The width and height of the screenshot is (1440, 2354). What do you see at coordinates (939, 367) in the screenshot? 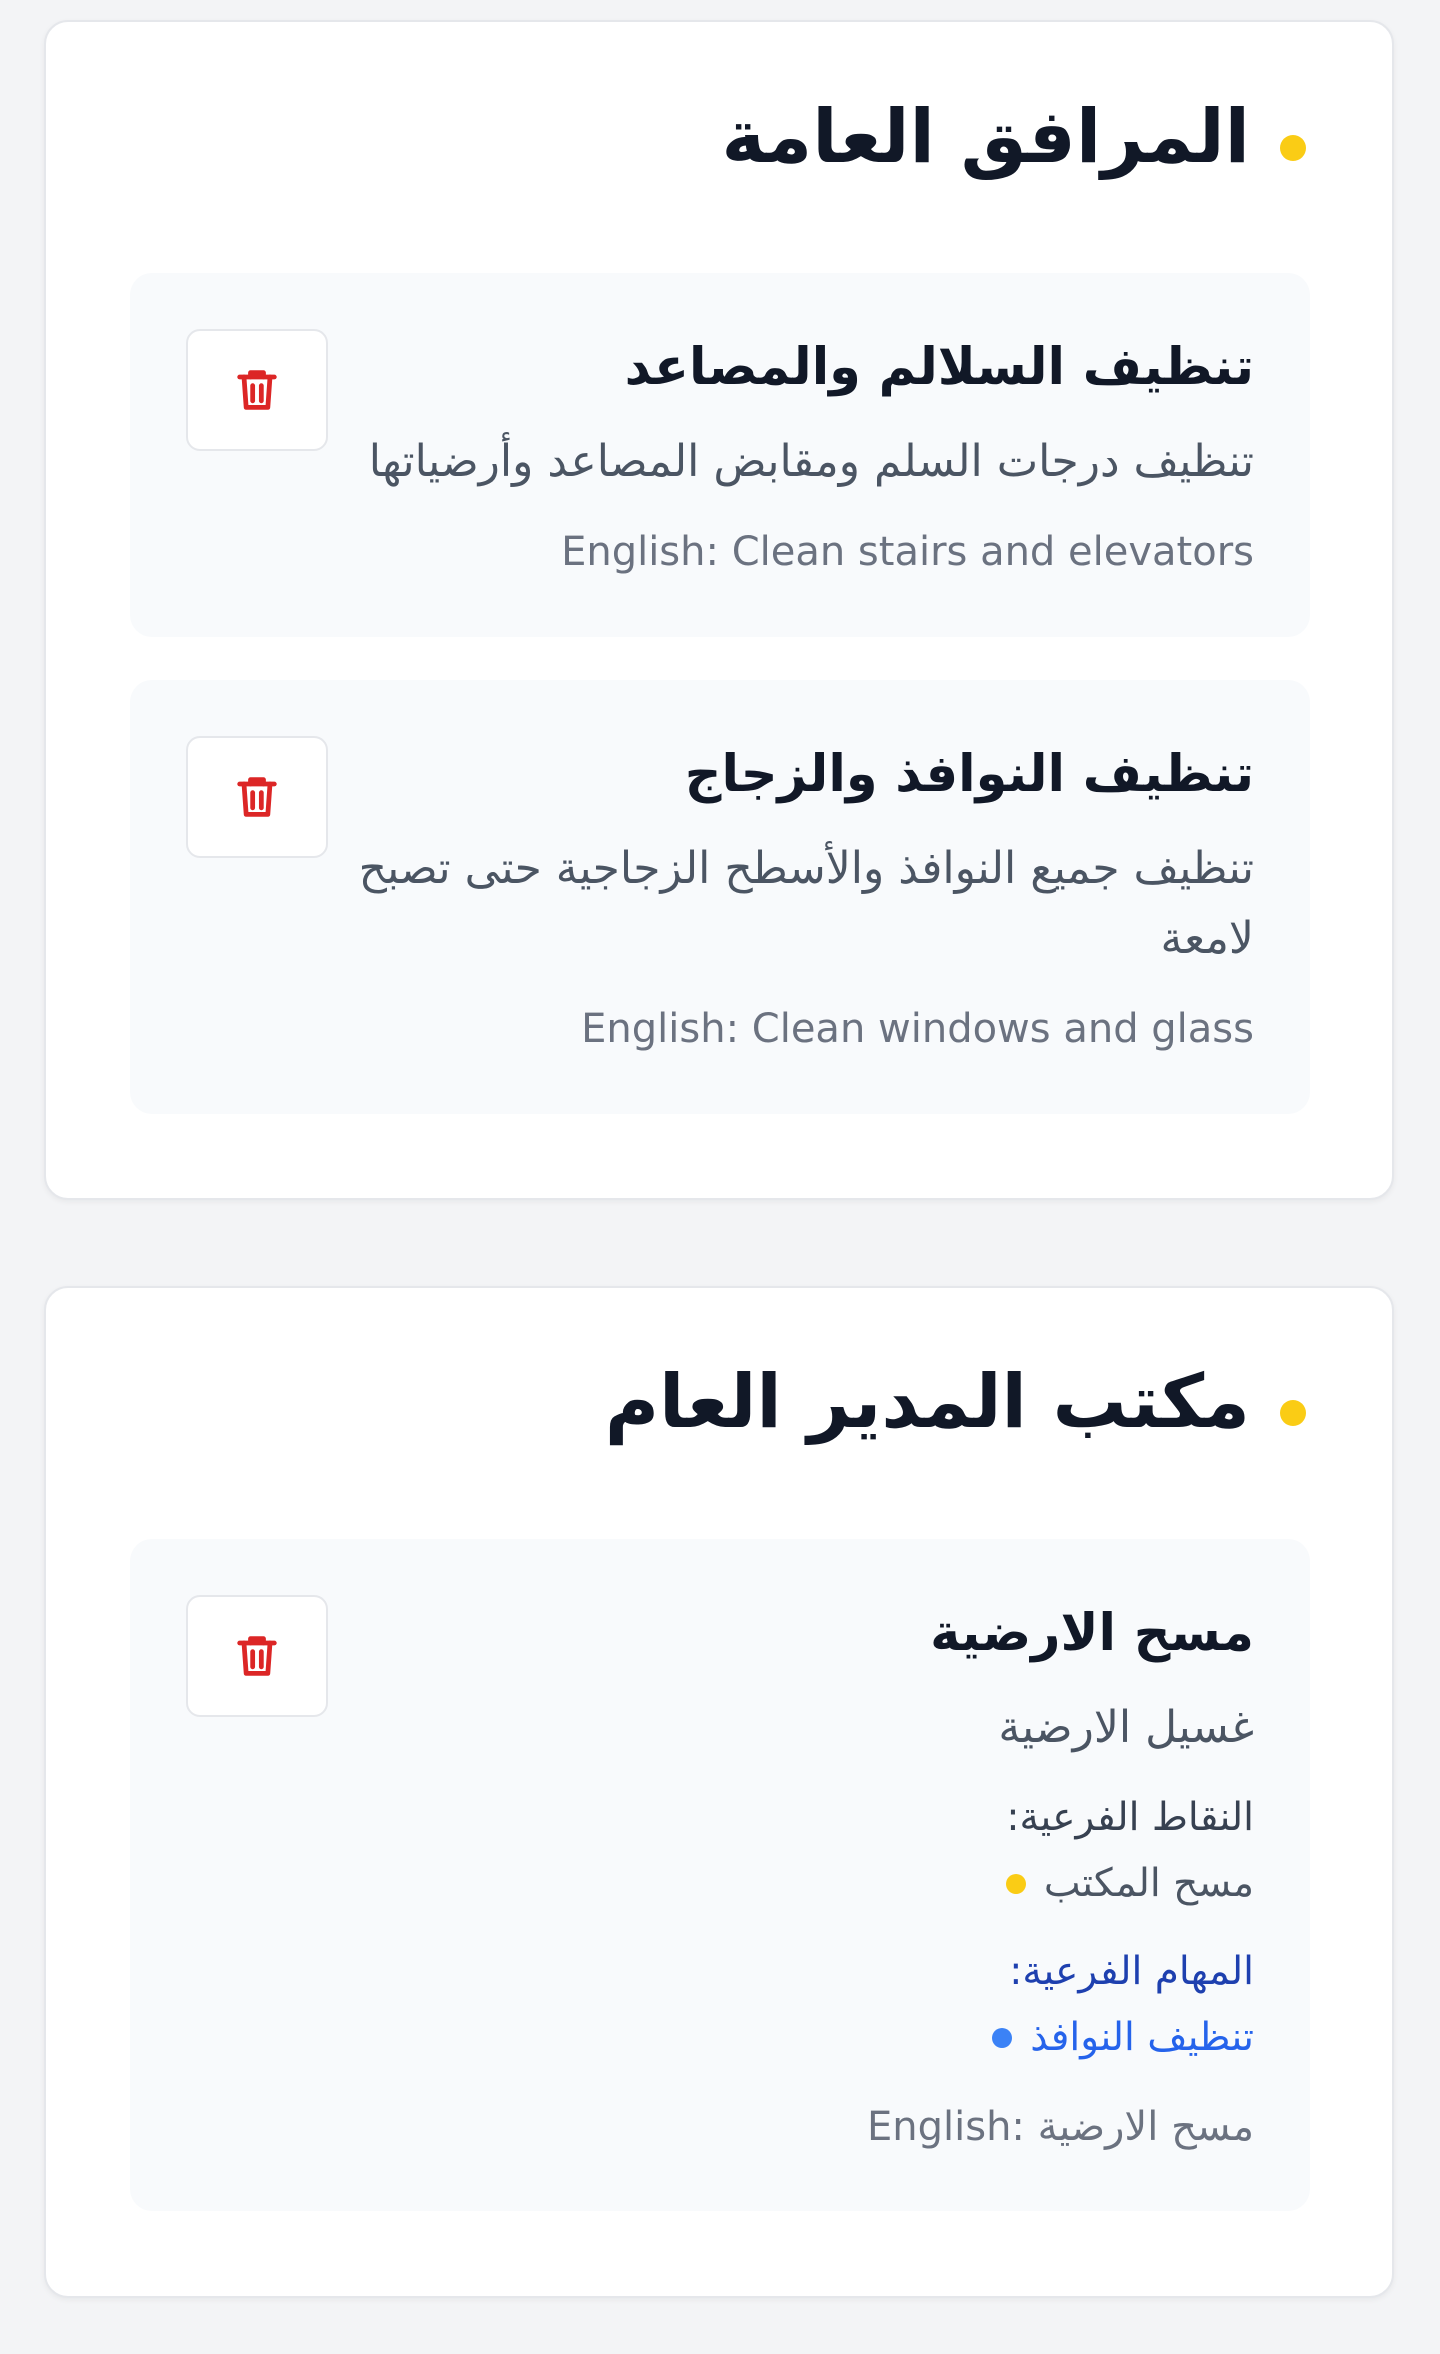
I see `task-title: تنظيف السلالم والمصاعد` at bounding box center [939, 367].